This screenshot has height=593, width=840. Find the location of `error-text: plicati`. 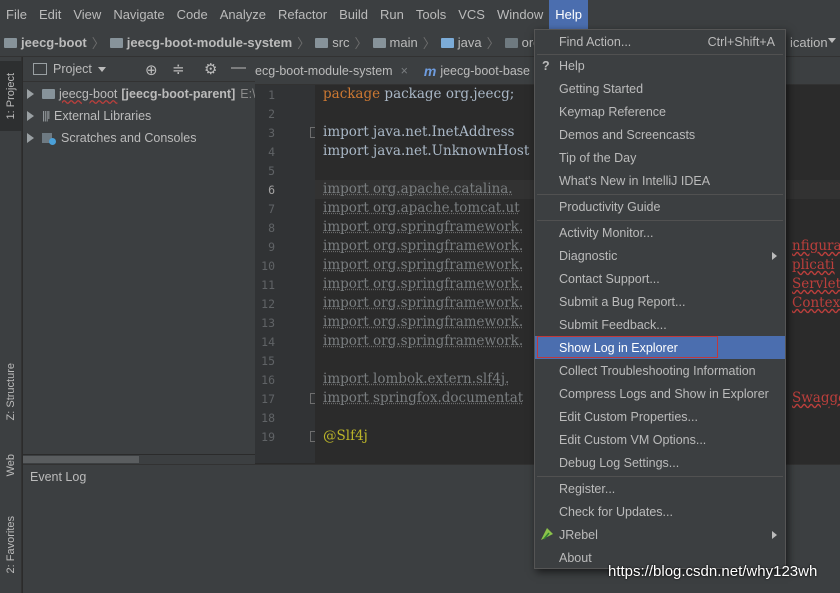

error-text: plicati is located at coordinates (813, 265).